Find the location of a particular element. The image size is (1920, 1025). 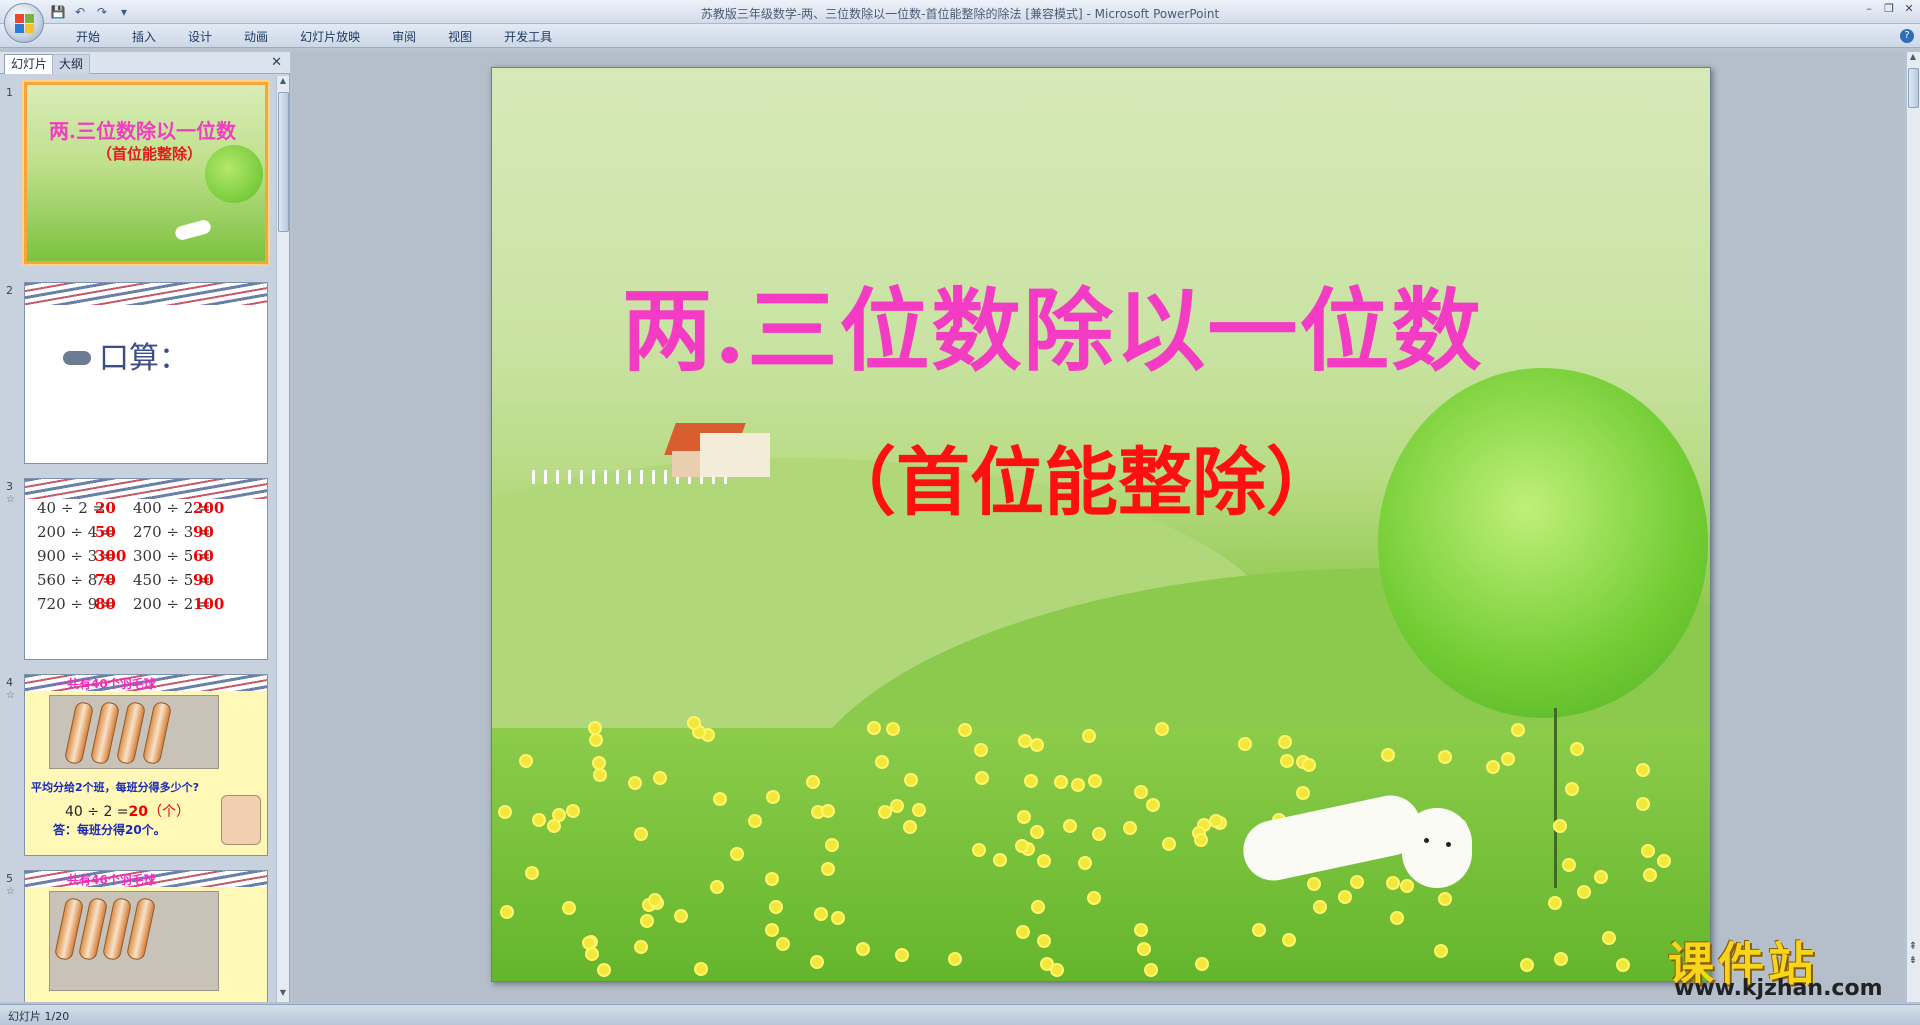

shuttlecock-picture is located at coordinates (134, 941).